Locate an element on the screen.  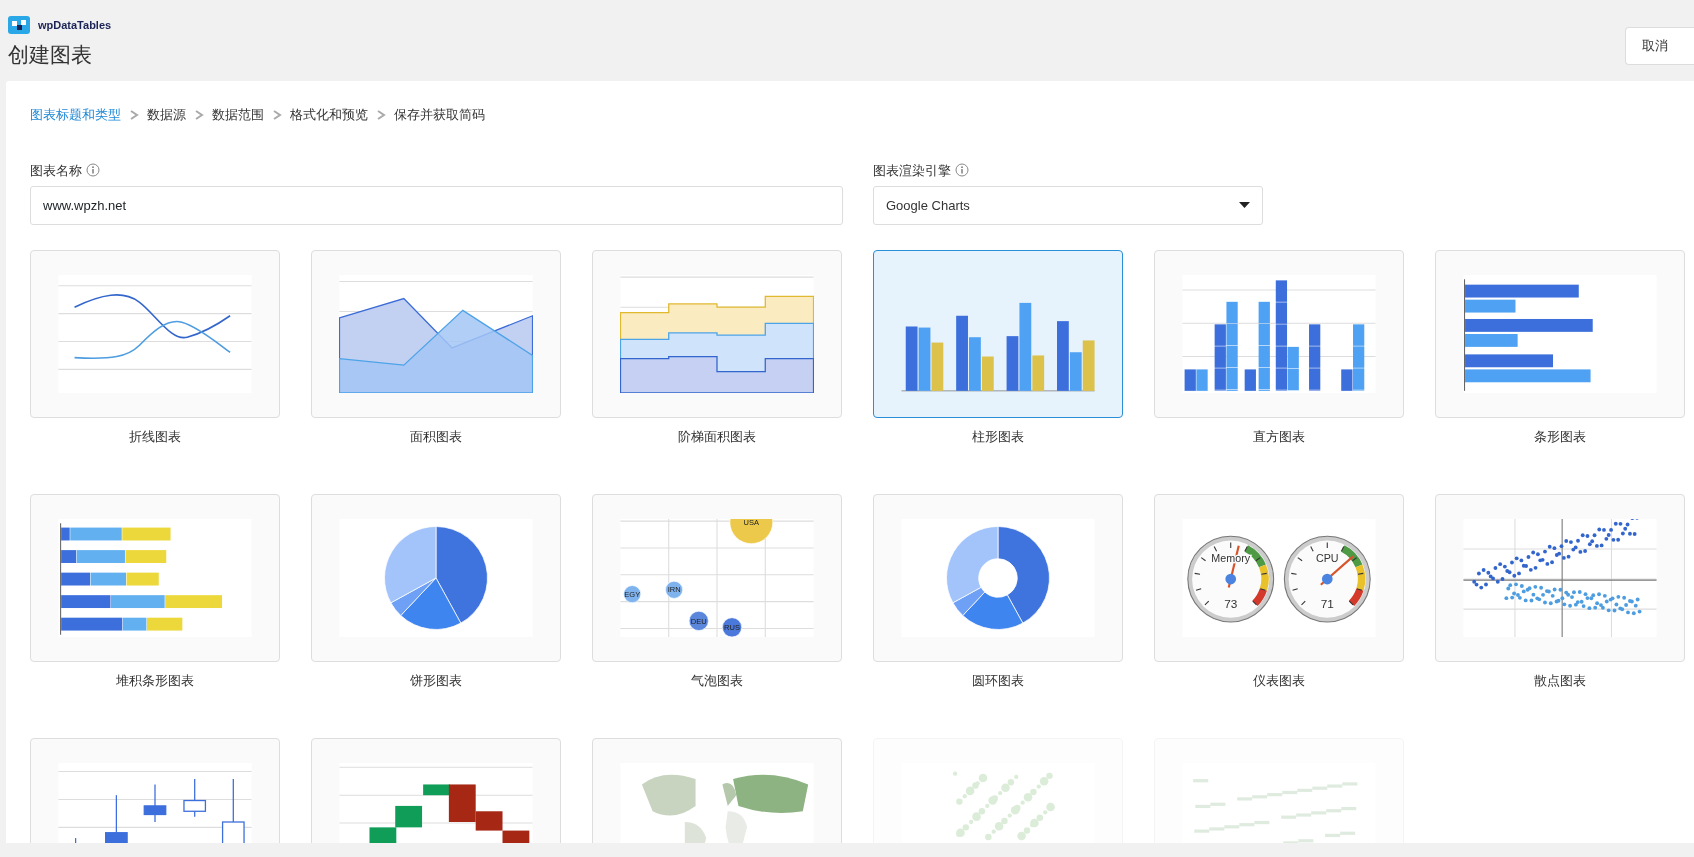
bubble-label: IRN is located at coordinates (674, 590).